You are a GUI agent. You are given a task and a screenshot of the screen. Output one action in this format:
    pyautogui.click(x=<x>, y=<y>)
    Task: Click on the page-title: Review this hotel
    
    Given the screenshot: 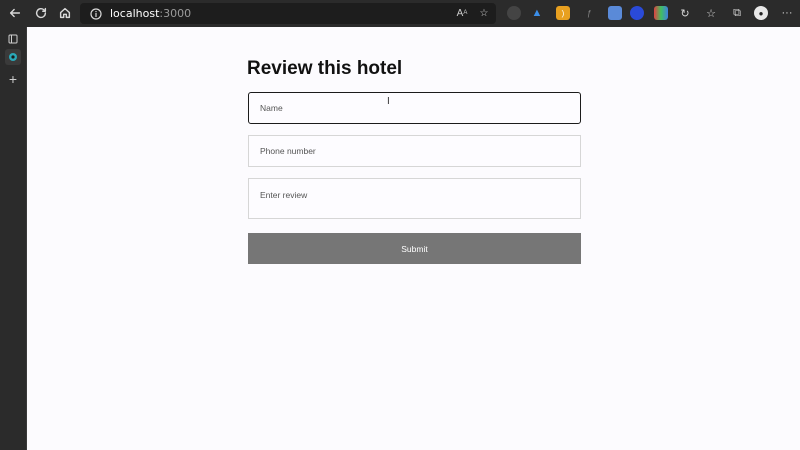 What is the action you would take?
    pyautogui.click(x=325, y=68)
    